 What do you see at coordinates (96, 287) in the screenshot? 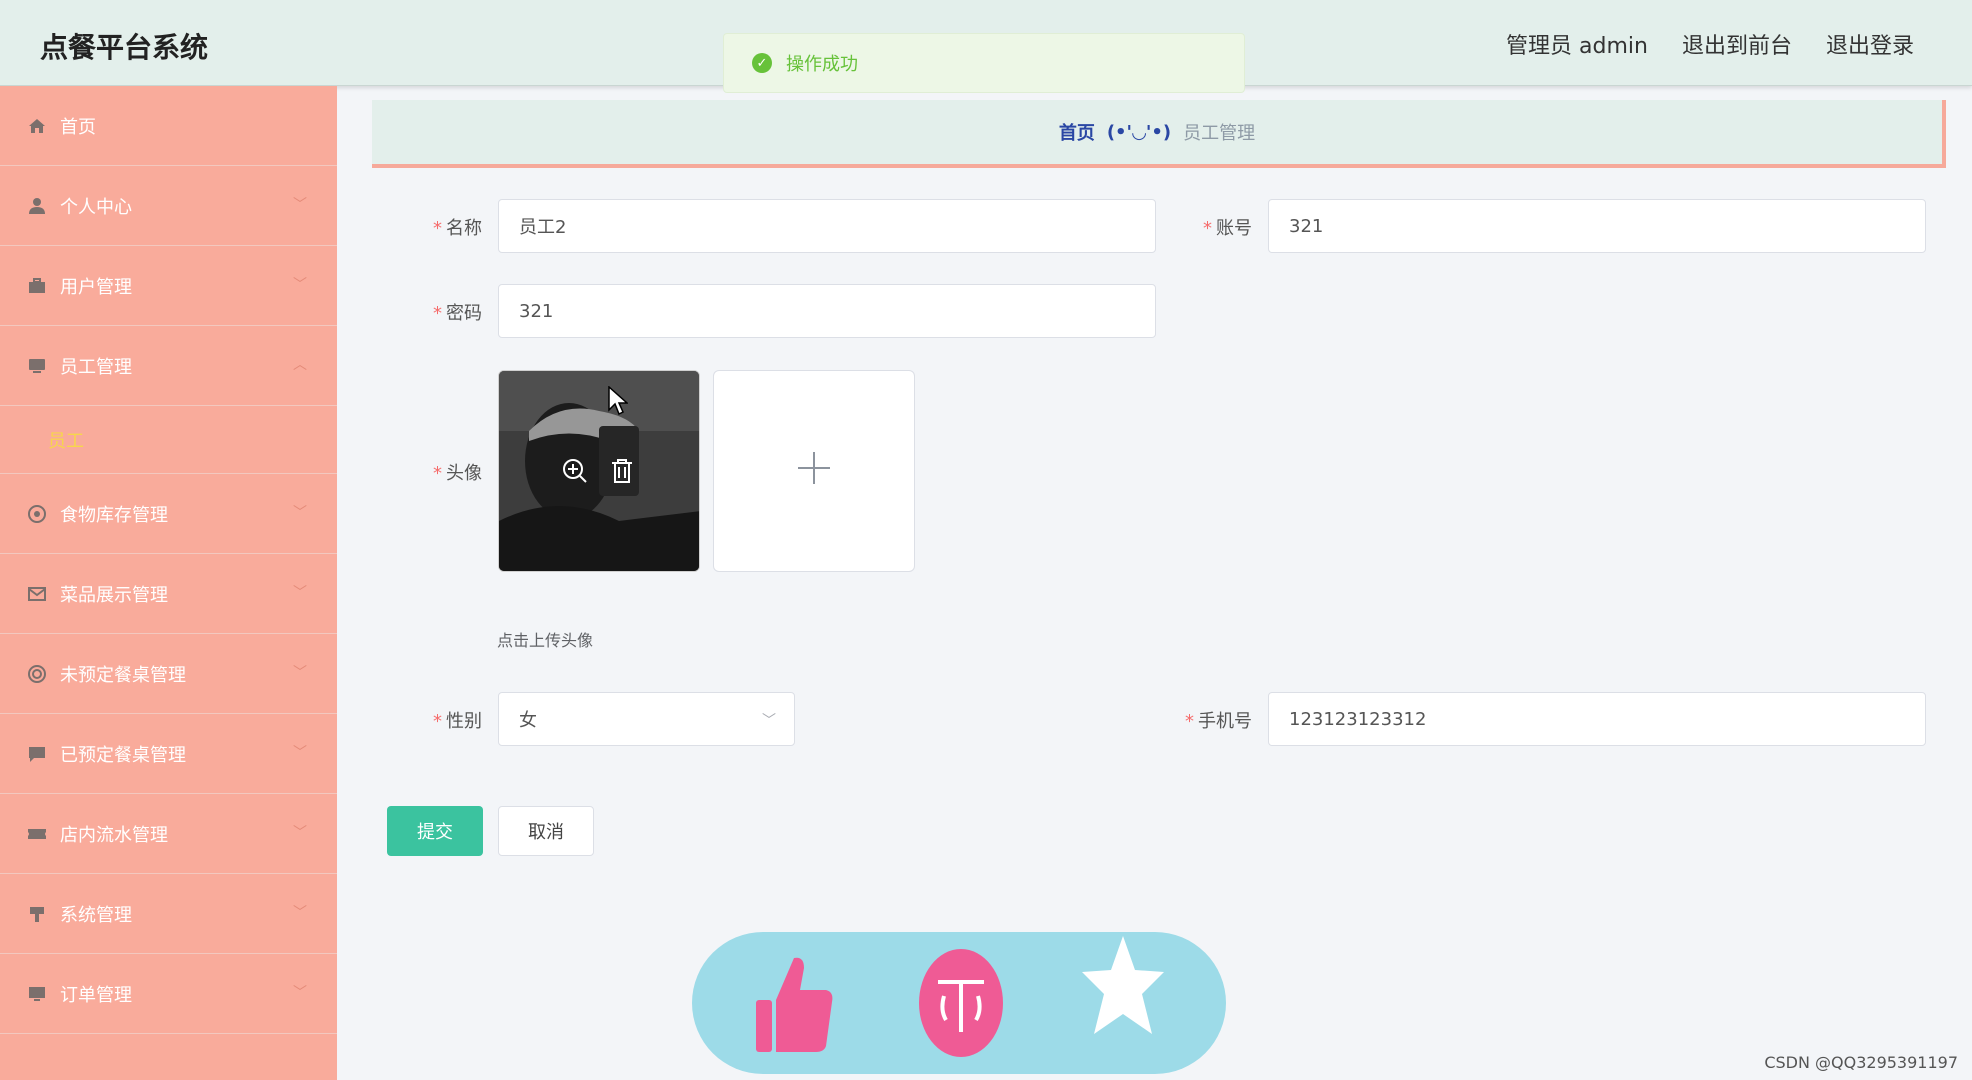
I see `sidebar-item-label: 用户管理` at bounding box center [96, 287].